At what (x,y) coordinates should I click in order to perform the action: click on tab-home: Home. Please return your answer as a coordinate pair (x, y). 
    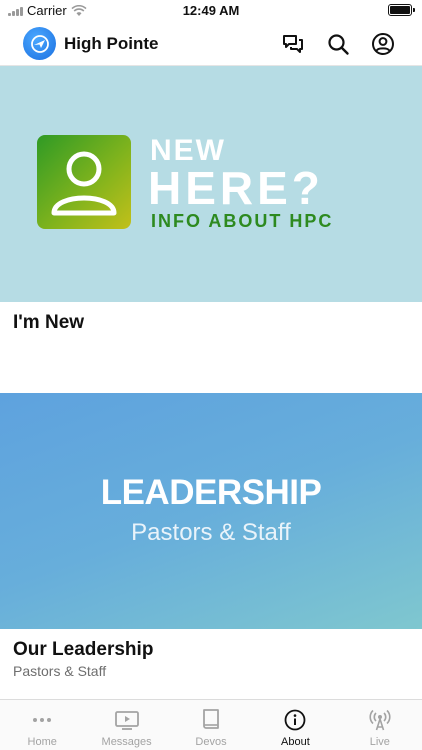
    Looking at the image, I should click on (42, 725).